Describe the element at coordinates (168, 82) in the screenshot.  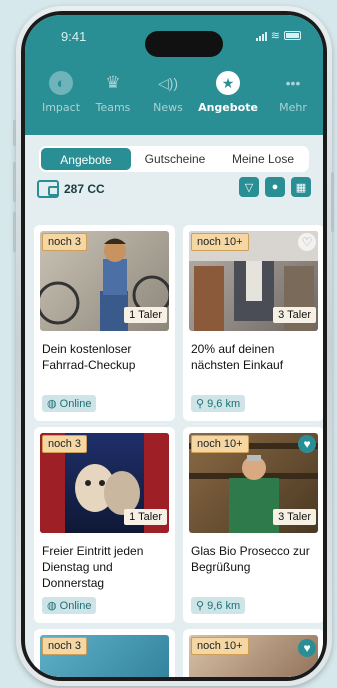
I see `megaphone-icon: ◁))` at that location.